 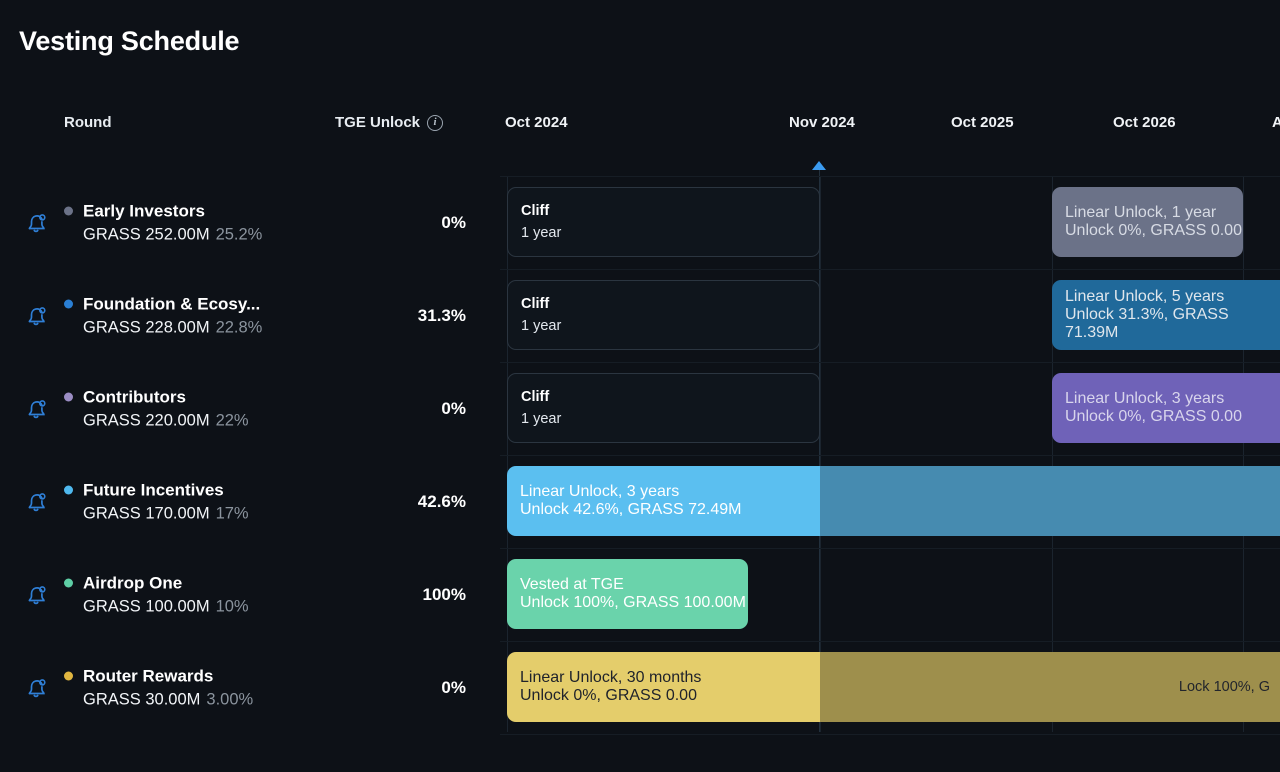 What do you see at coordinates (1224, 687) in the screenshot?
I see `bar-locked-label: Lock 100%, G` at bounding box center [1224, 687].